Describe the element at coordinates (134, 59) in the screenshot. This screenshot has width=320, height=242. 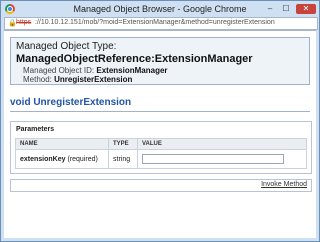
I see `object-type-value: ManagedObjectReference:ExtensionManager` at that location.